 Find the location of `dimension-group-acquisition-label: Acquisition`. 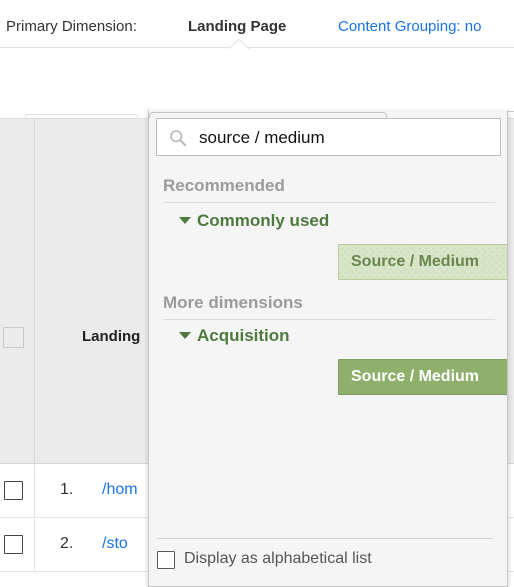

dimension-group-acquisition-label: Acquisition is located at coordinates (243, 335).